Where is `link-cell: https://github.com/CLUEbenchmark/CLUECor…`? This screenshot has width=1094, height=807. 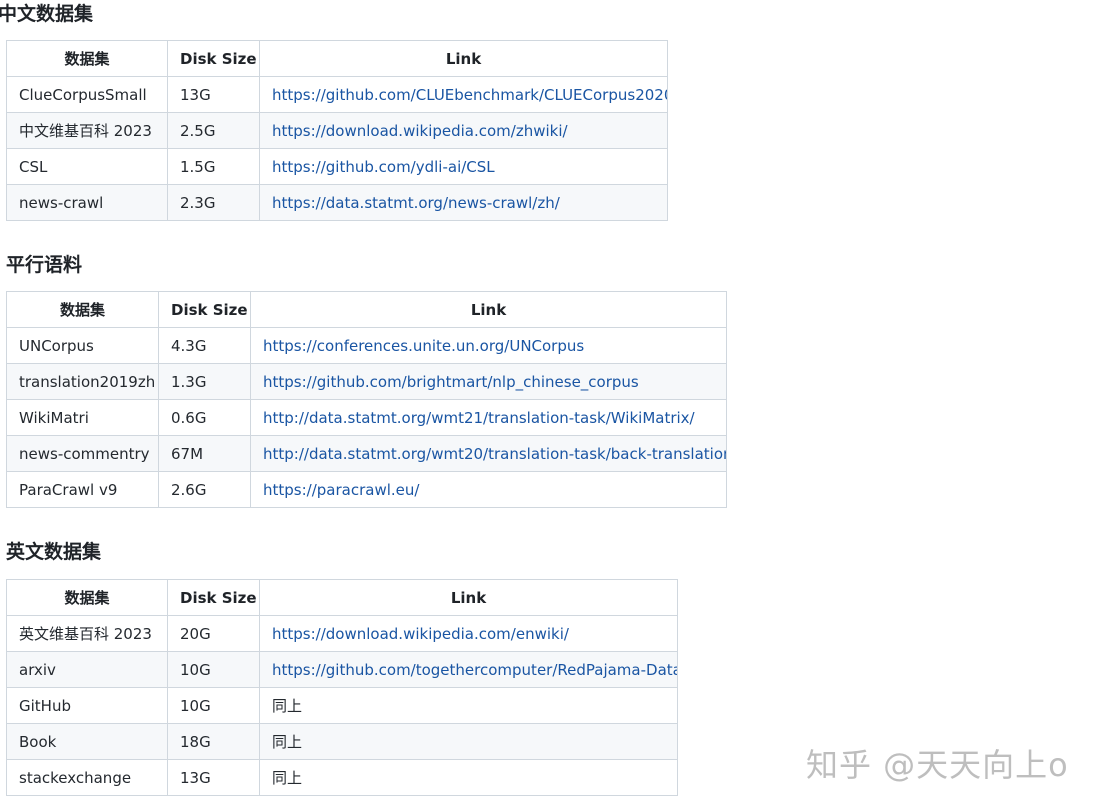 link-cell: https://github.com/CLUEbenchmark/CLUECor… is located at coordinates (463, 94).